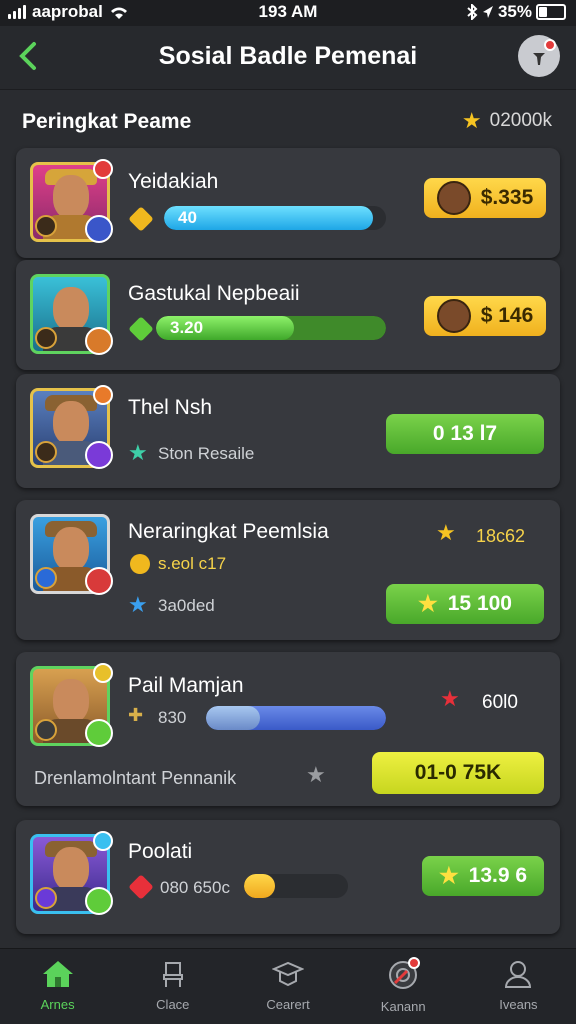 This screenshot has height=1024, width=576. Describe the element at coordinates (140, 564) in the screenshot. I see `coin-icon` at that location.